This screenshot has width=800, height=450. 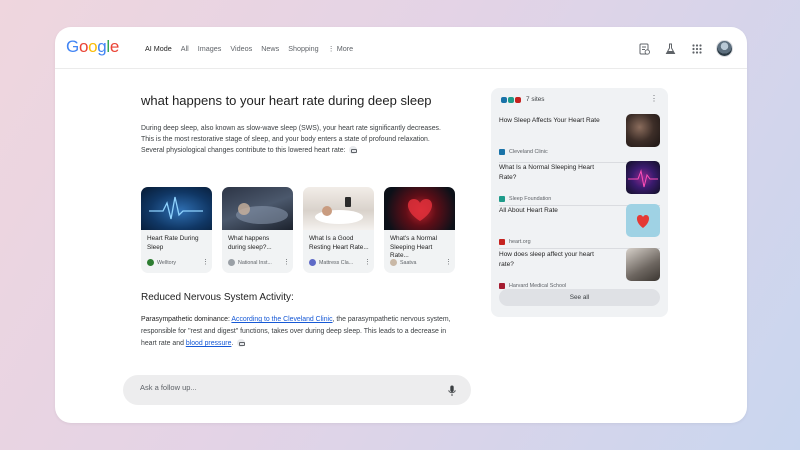 What do you see at coordinates (696, 48) in the screenshot?
I see `apps-grid-icon` at bounding box center [696, 48].